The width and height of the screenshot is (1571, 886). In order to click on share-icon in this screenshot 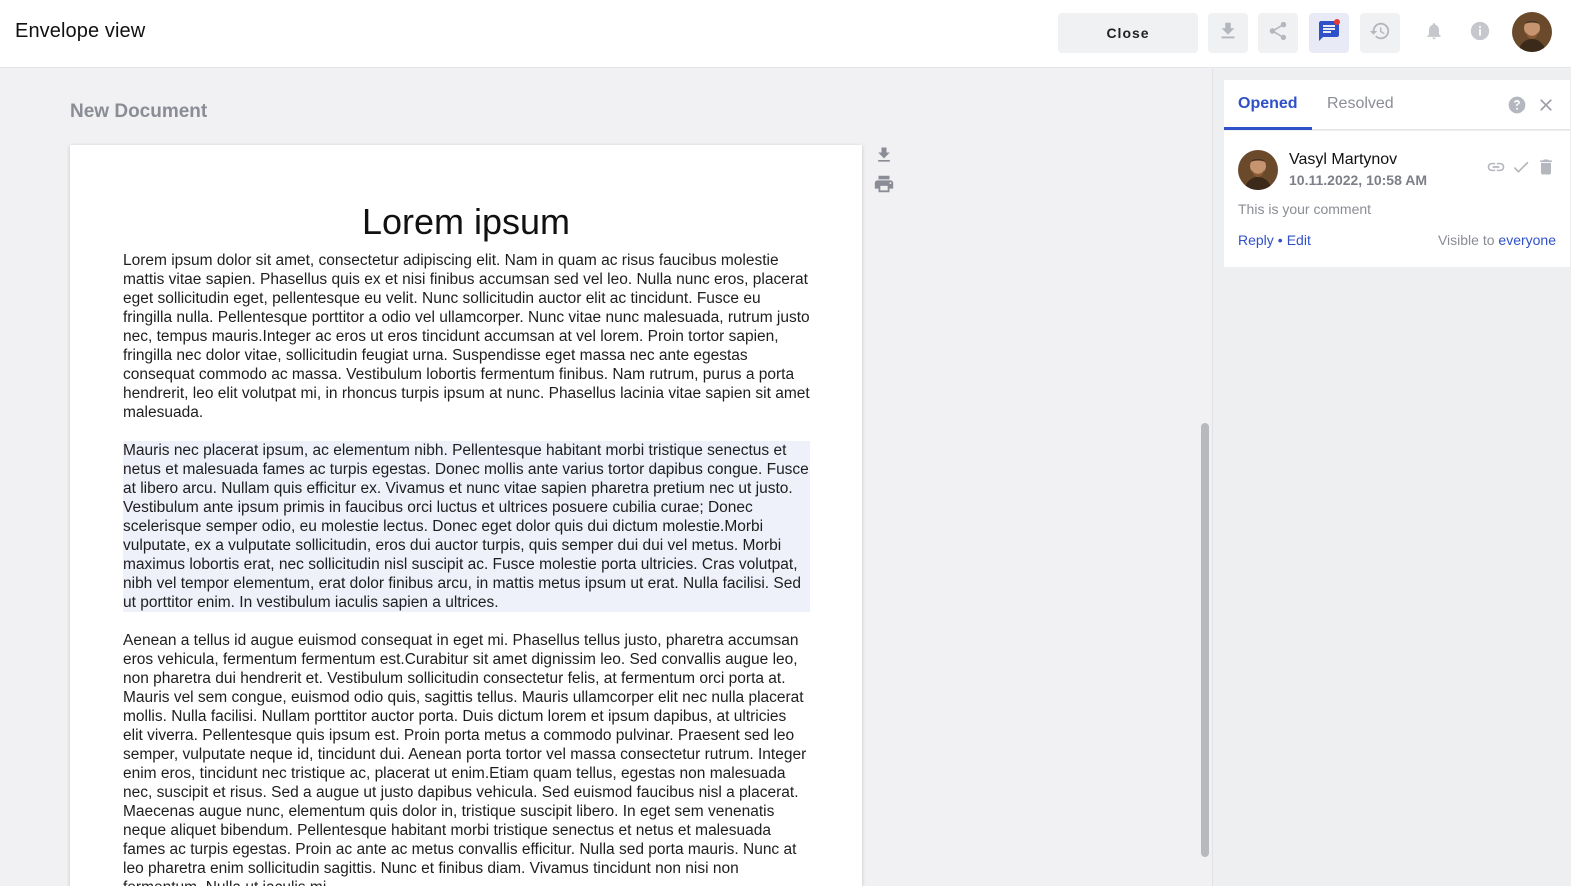, I will do `click(1278, 33)`.